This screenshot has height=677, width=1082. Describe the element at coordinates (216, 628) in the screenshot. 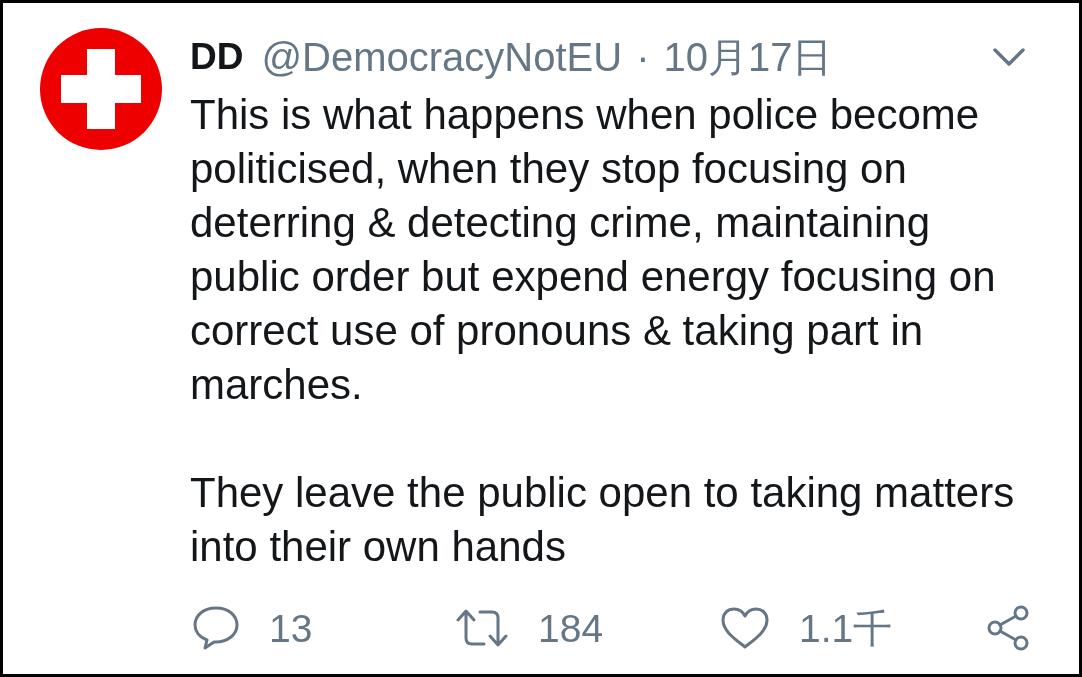

I see `reply-icon` at that location.